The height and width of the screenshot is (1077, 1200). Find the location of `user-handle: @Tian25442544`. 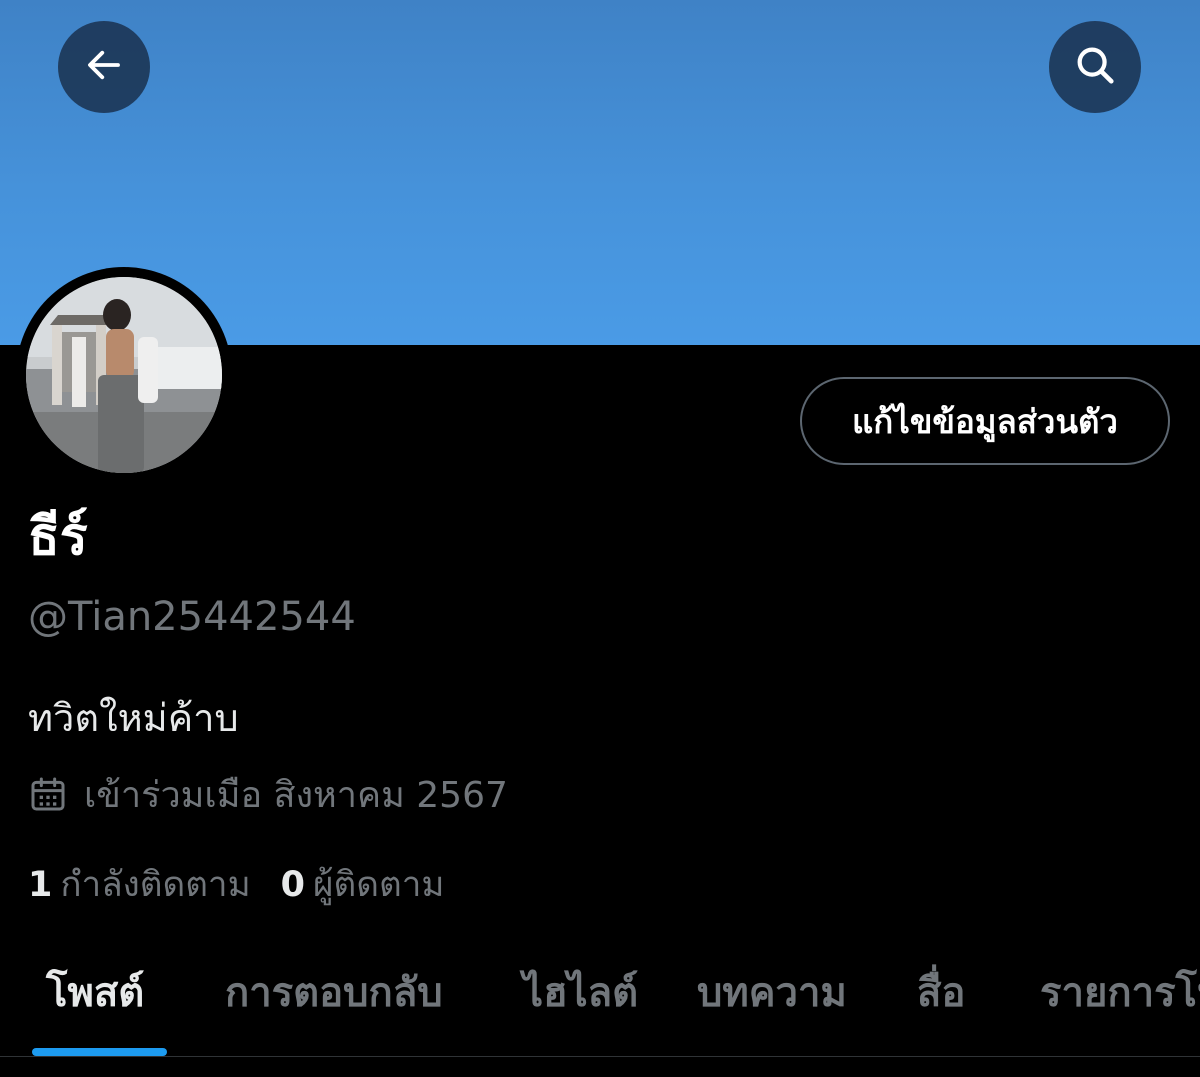

user-handle: @Tian25442544 is located at coordinates (192, 617).